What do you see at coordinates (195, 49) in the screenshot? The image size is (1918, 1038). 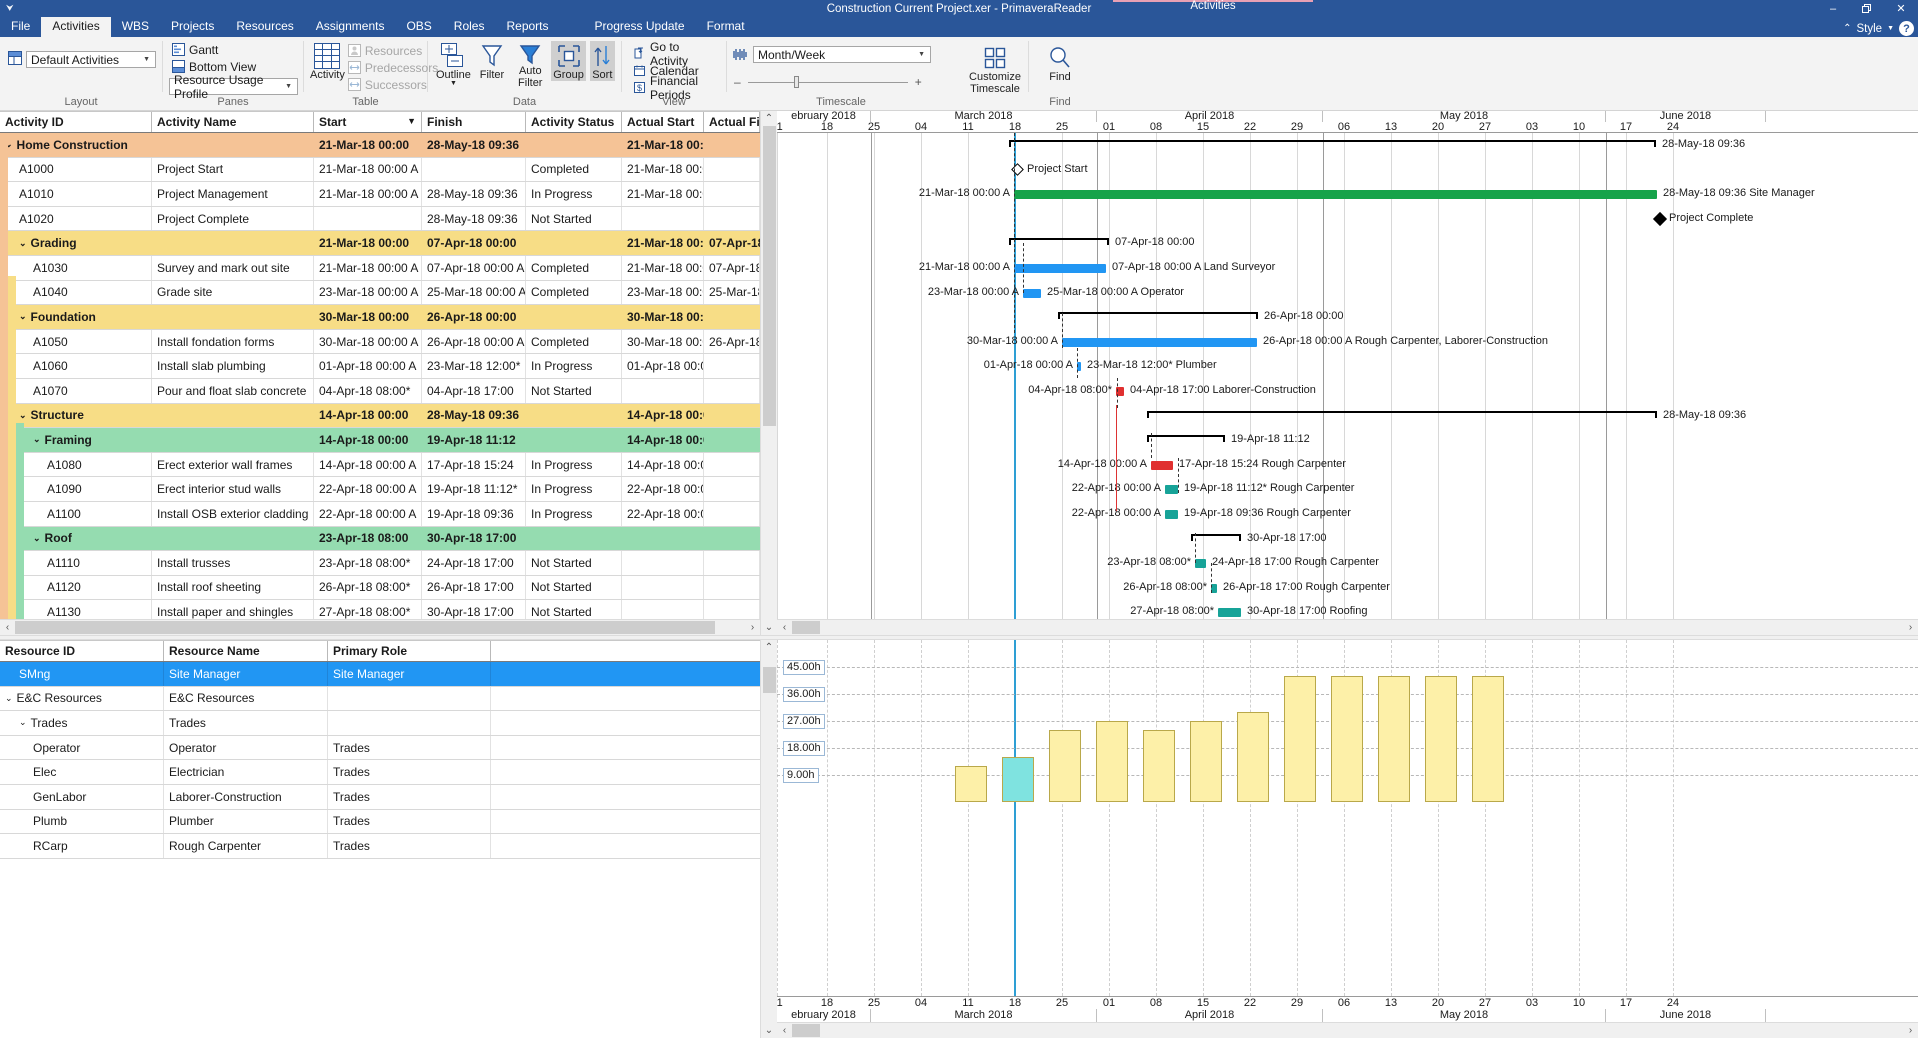 I see `gantt-toggle: Gantt` at bounding box center [195, 49].